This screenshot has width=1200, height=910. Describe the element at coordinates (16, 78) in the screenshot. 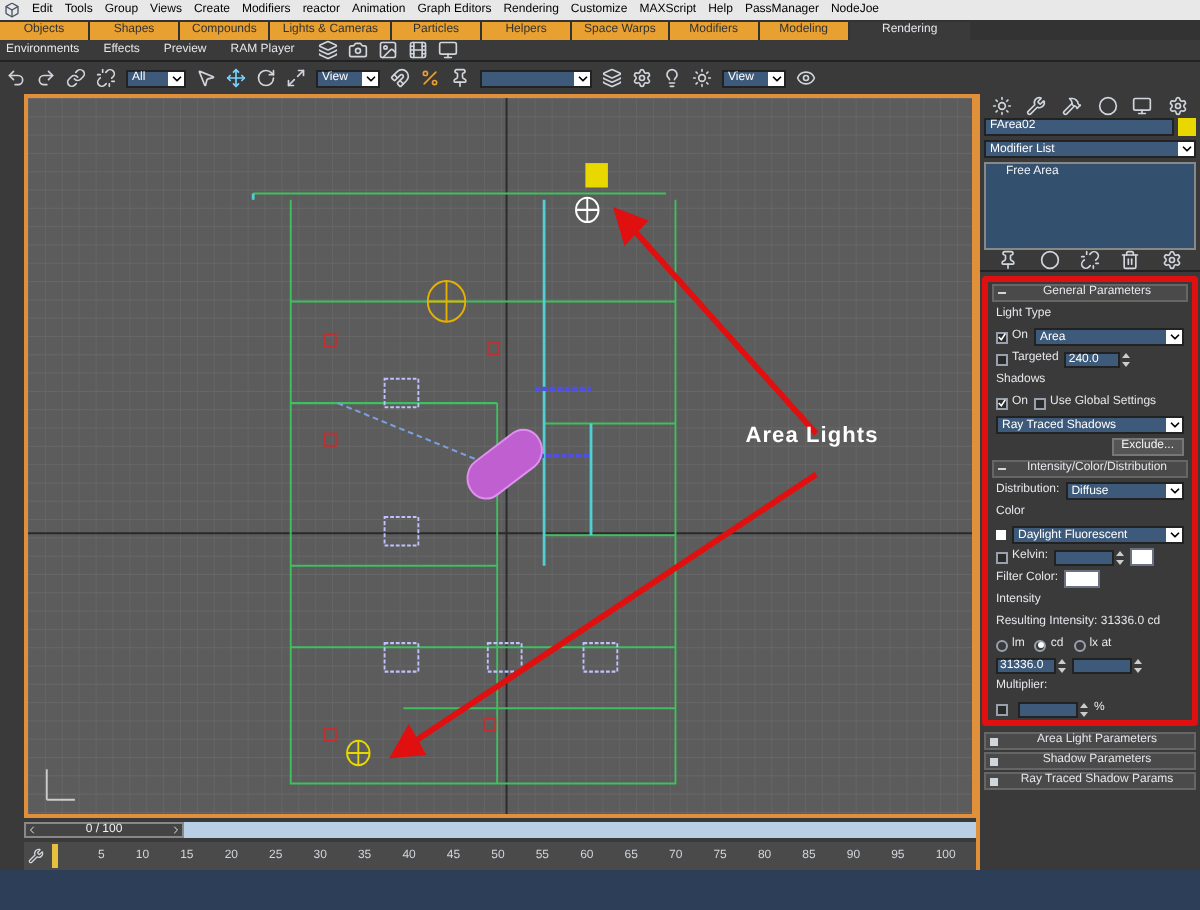

I see `undo-icon` at that location.